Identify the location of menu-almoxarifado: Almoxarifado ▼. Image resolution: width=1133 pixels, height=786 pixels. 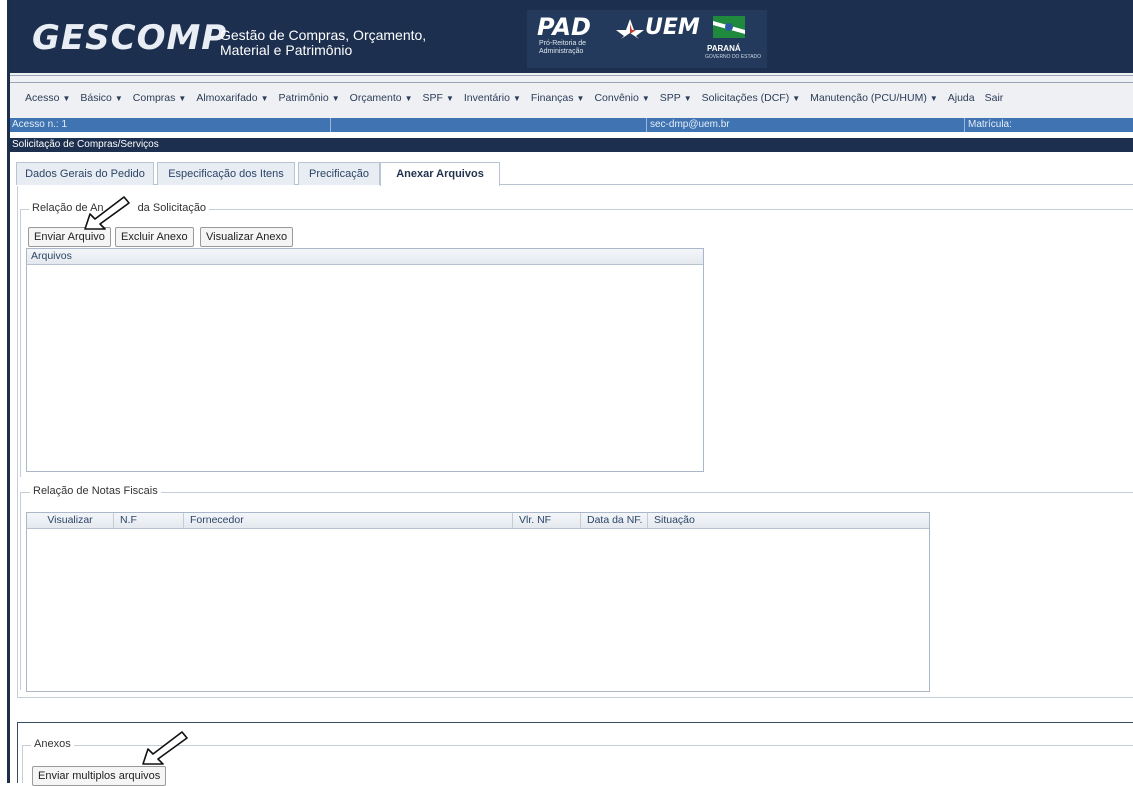
(232, 98).